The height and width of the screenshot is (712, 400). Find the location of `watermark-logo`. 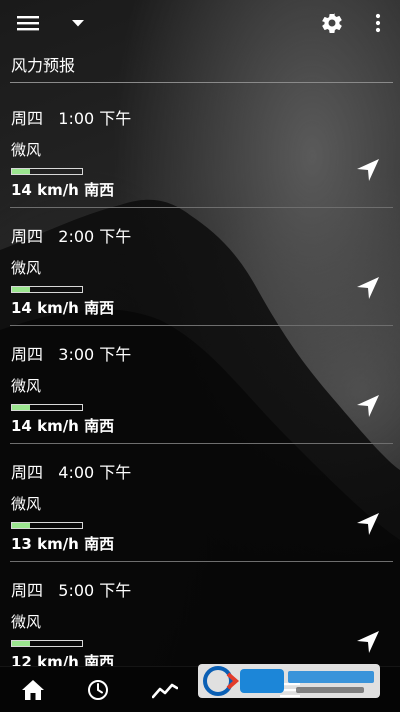

watermark-logo is located at coordinates (289, 681).